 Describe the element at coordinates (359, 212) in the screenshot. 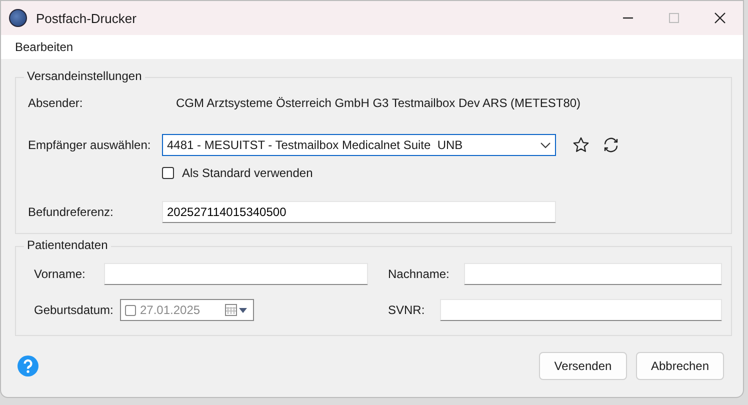

I see `reference-input-field: 202527114015340500` at that location.